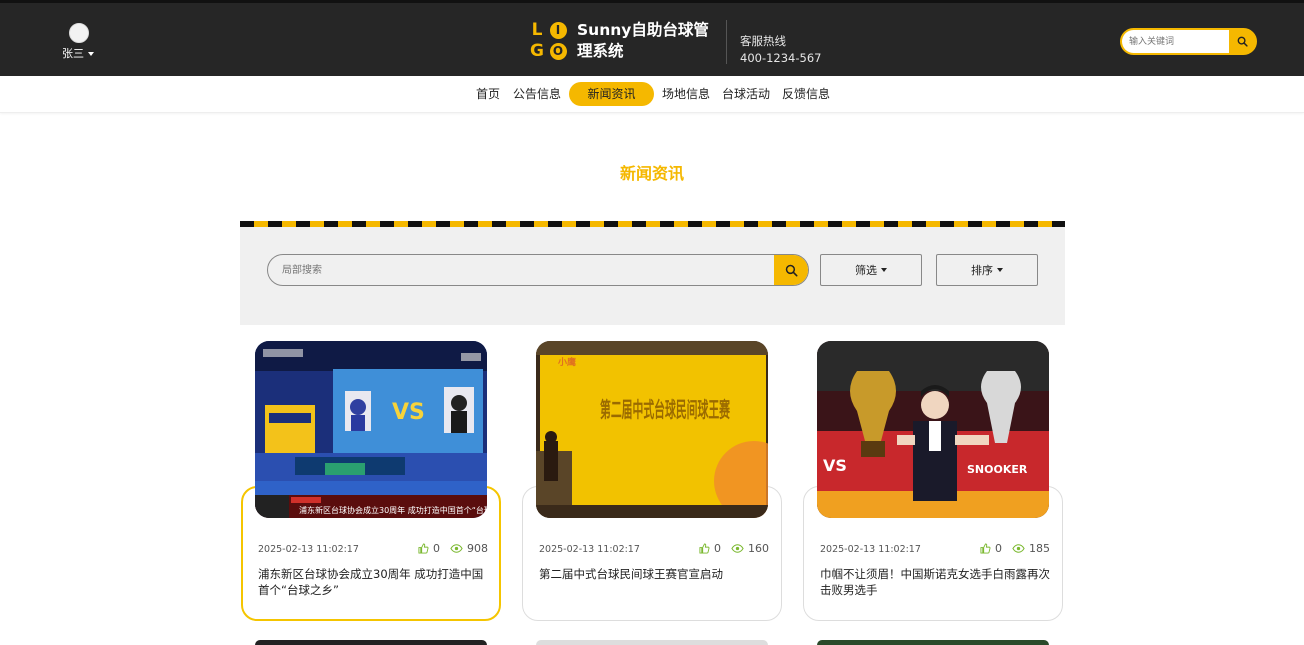 The image size is (1304, 645). I want to click on user-menu: 张三, so click(82, 42).